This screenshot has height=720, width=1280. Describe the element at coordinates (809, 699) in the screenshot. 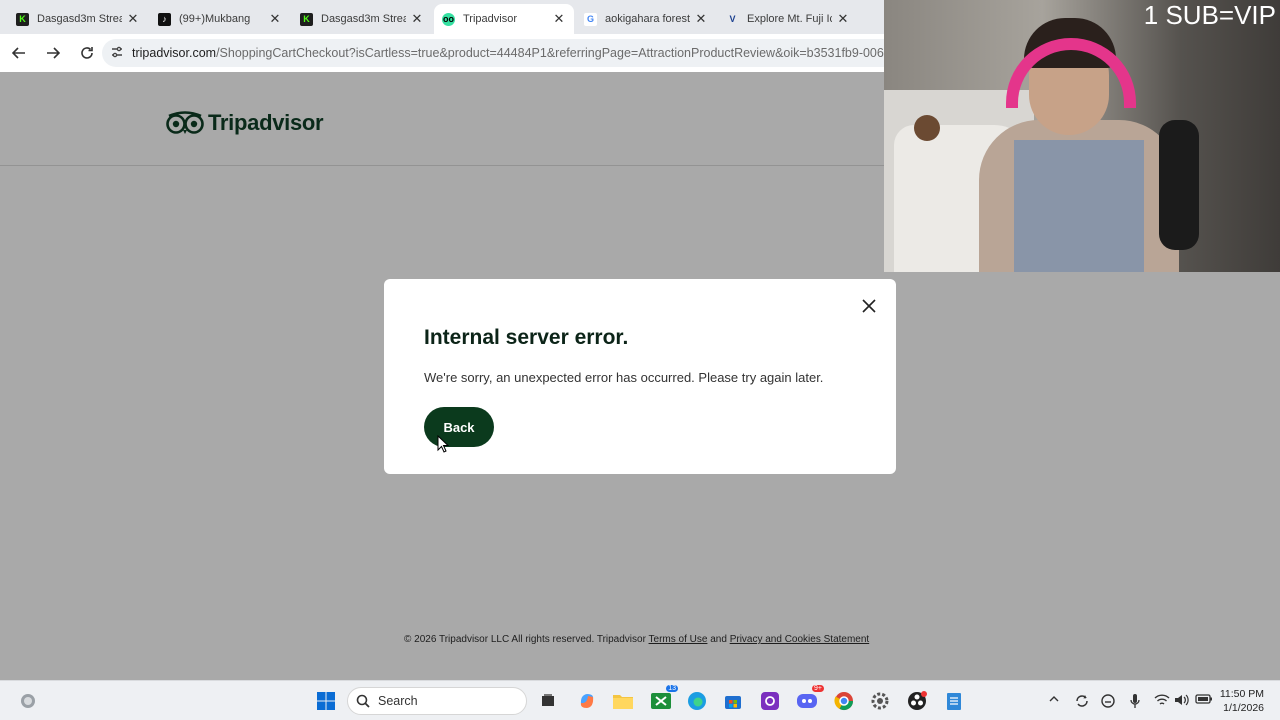

I see `discord-icon: 9+` at that location.